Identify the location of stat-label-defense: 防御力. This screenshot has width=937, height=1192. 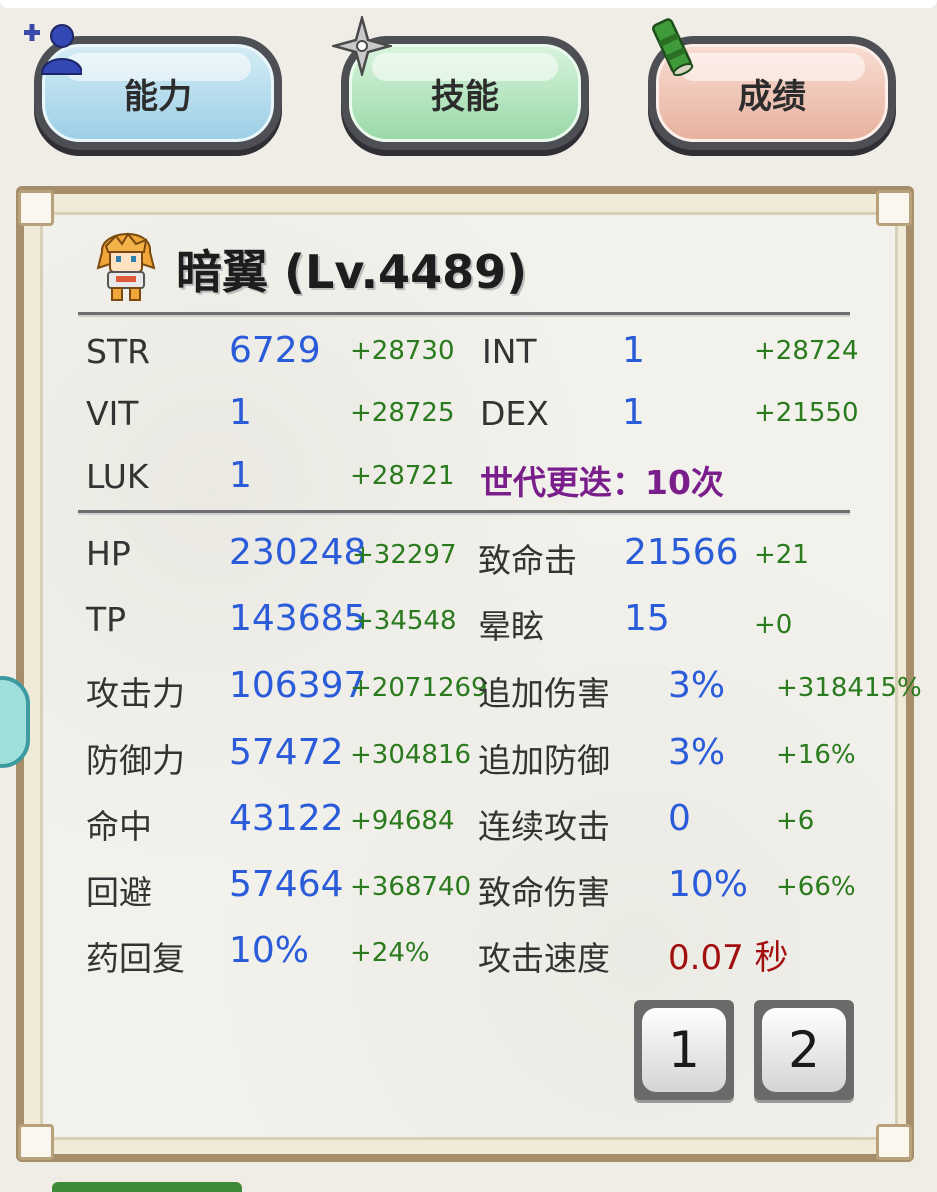
(135, 760).